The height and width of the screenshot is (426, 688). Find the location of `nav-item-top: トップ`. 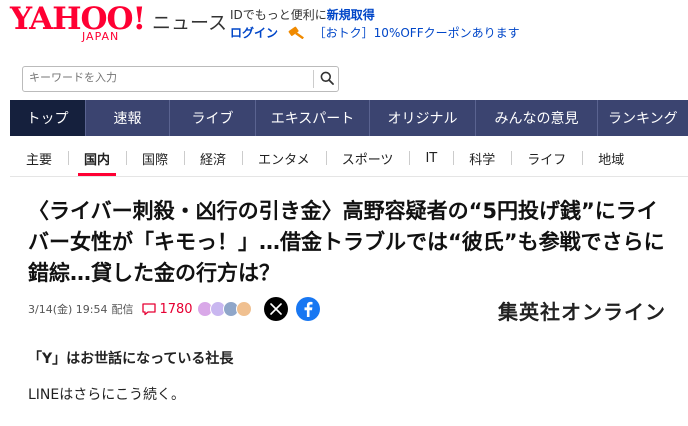

nav-item-top: トップ is located at coordinates (48, 118).